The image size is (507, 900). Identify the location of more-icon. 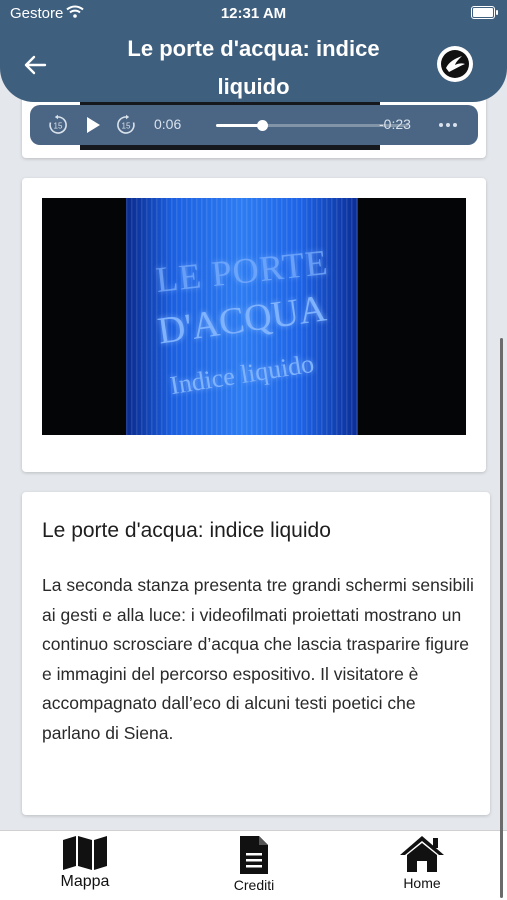
(448, 125).